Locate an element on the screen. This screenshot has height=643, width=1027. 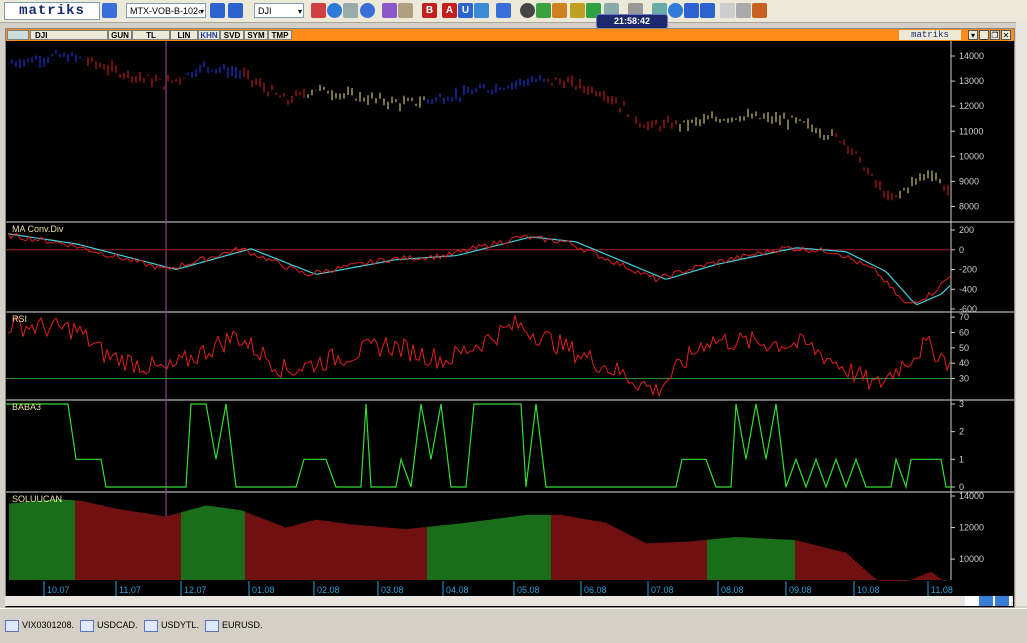
workspace-value: MTX-VOB-B-102‹ is located at coordinates (166, 11).